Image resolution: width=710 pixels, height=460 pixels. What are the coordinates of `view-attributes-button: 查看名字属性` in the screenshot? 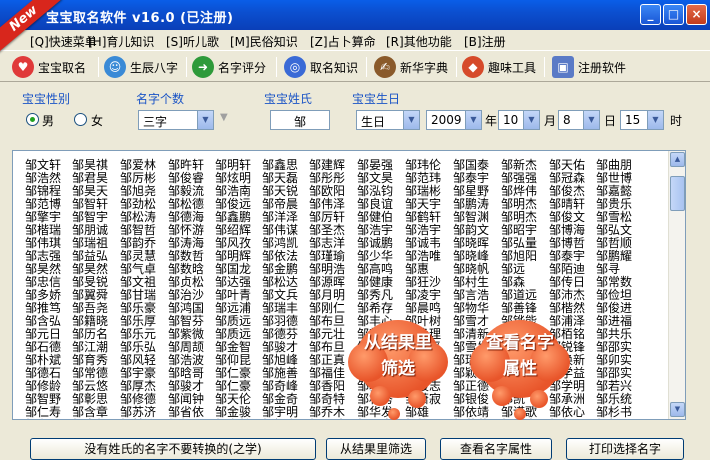 It's located at (496, 449).